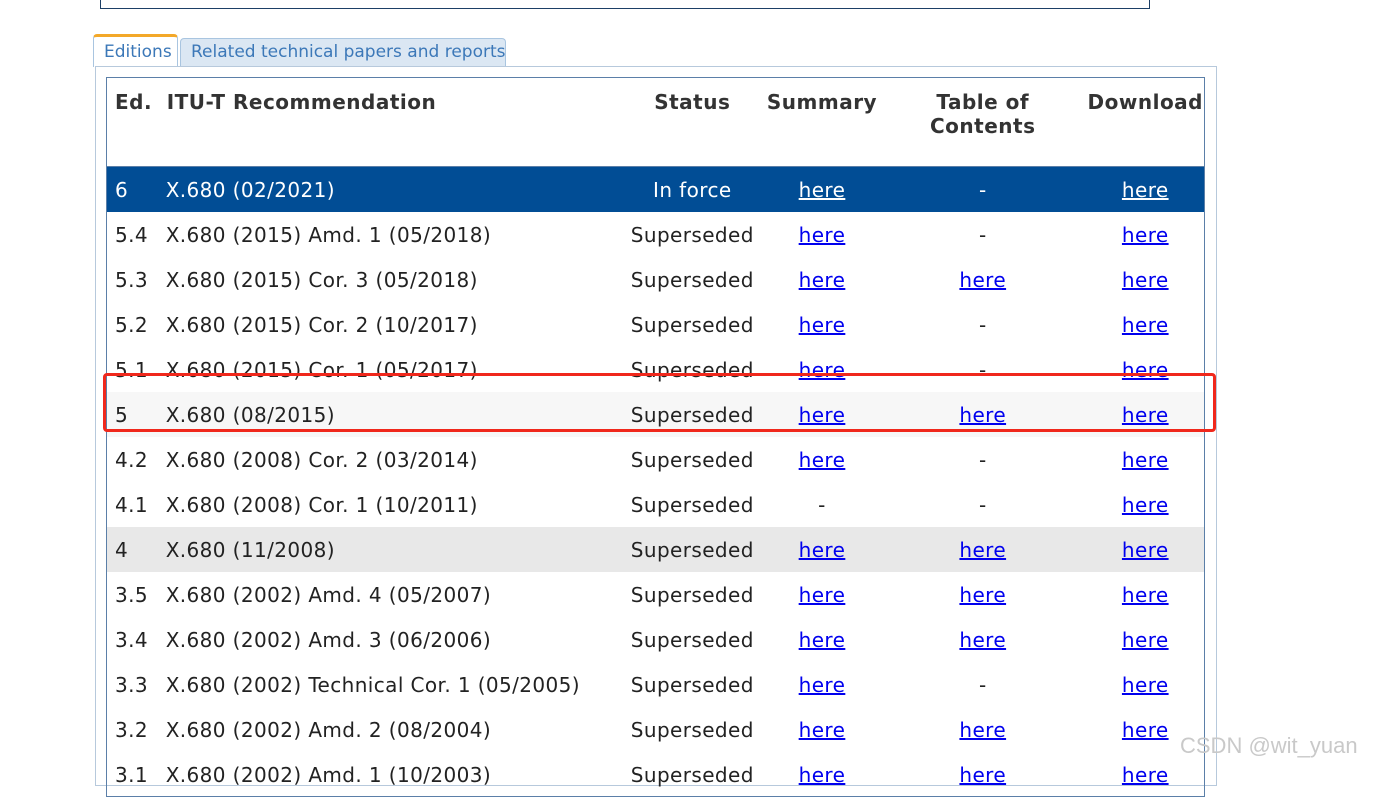  Describe the element at coordinates (136, 549) in the screenshot. I see `cell-edition: 4` at that location.